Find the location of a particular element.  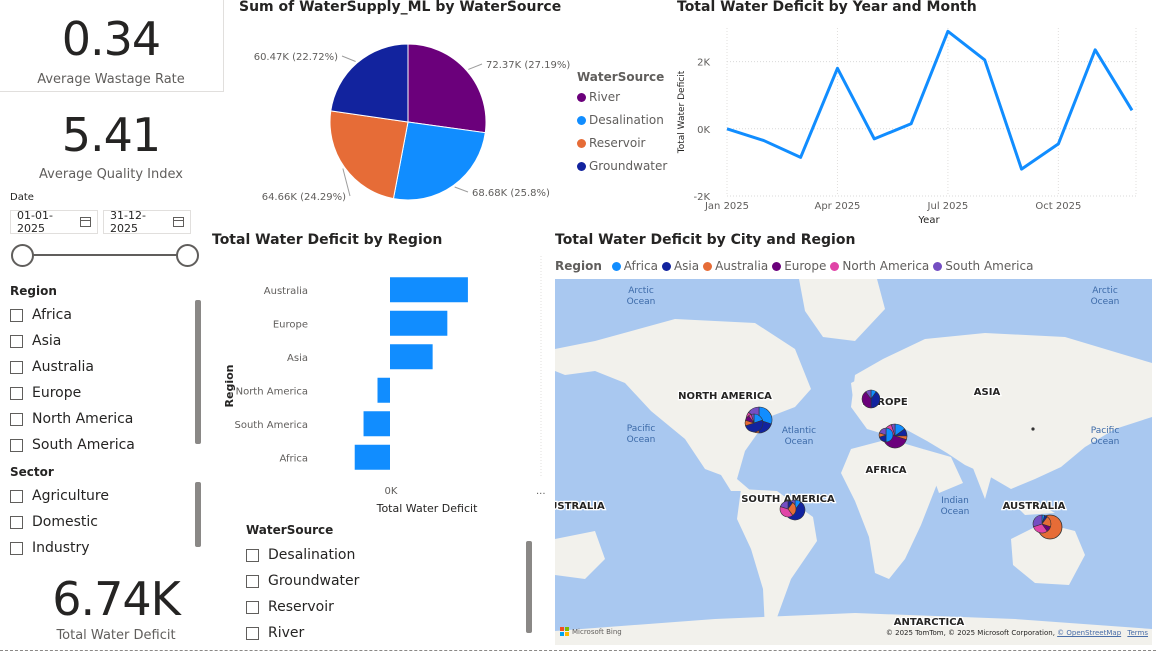

x-tick-label: Apr 2025 is located at coordinates (837, 206).